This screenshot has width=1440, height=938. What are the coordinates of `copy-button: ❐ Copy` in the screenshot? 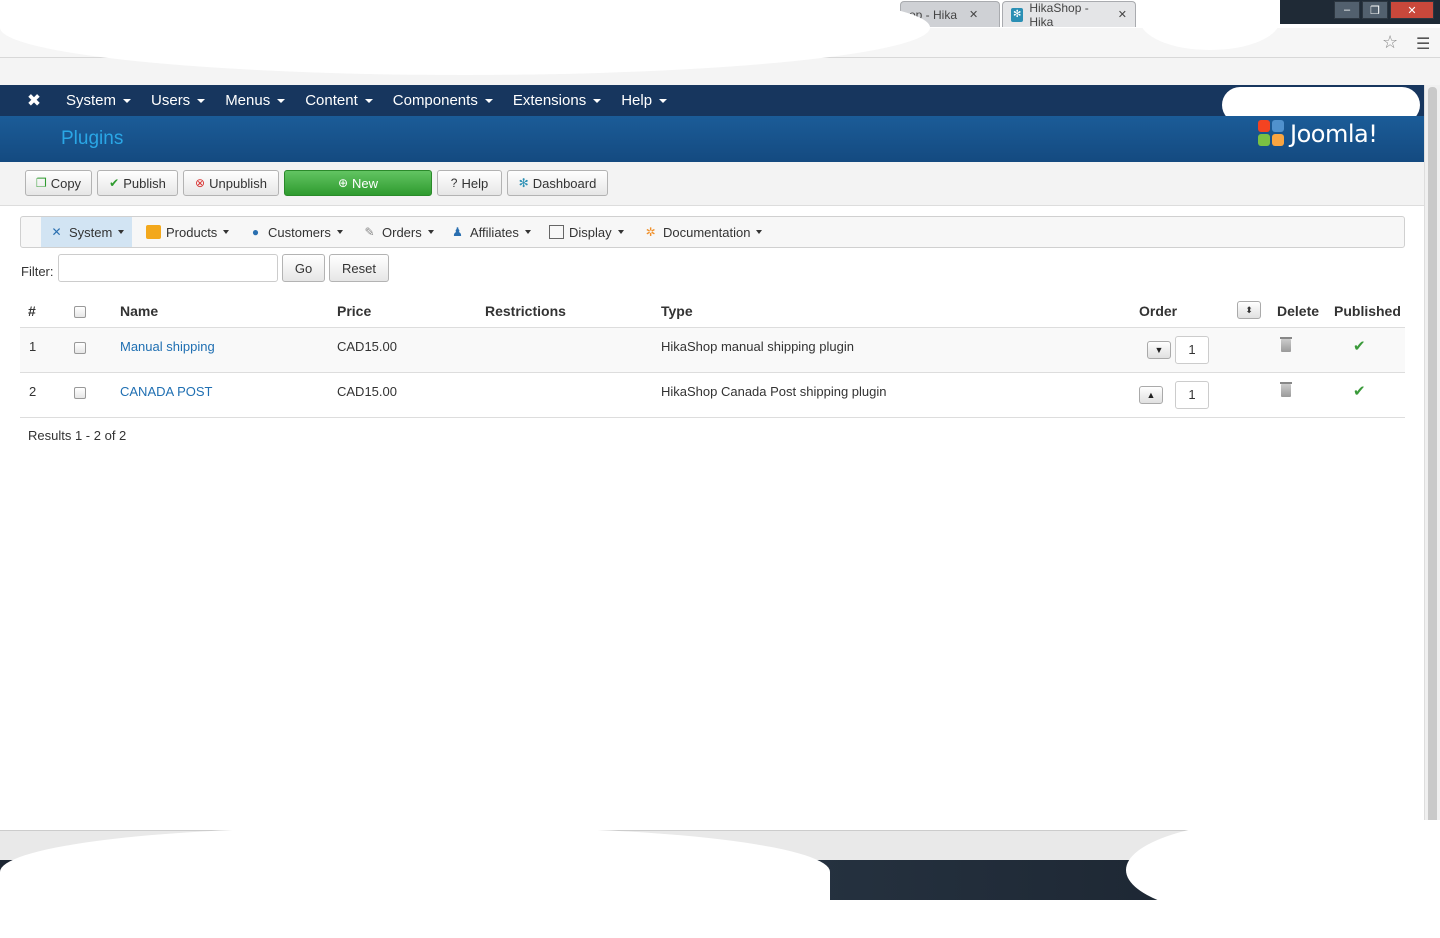 It's located at (58, 183).